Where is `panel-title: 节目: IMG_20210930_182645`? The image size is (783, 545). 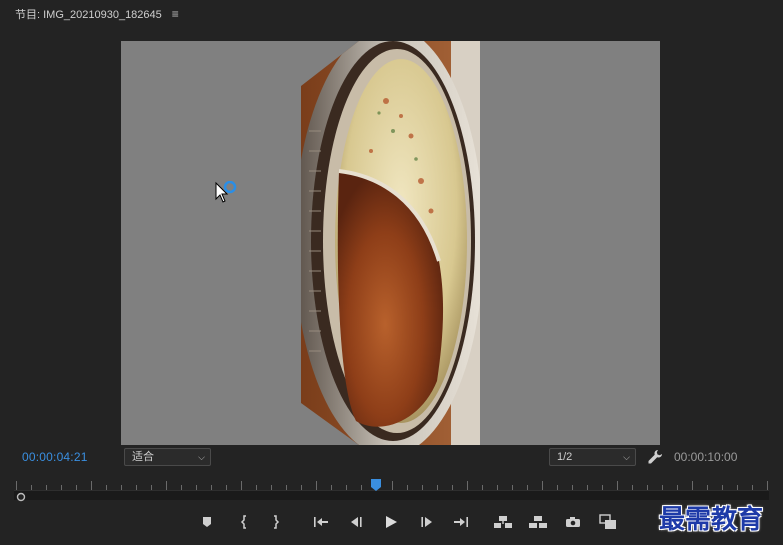 panel-title: 节目: IMG_20210930_182645 is located at coordinates (88, 15).